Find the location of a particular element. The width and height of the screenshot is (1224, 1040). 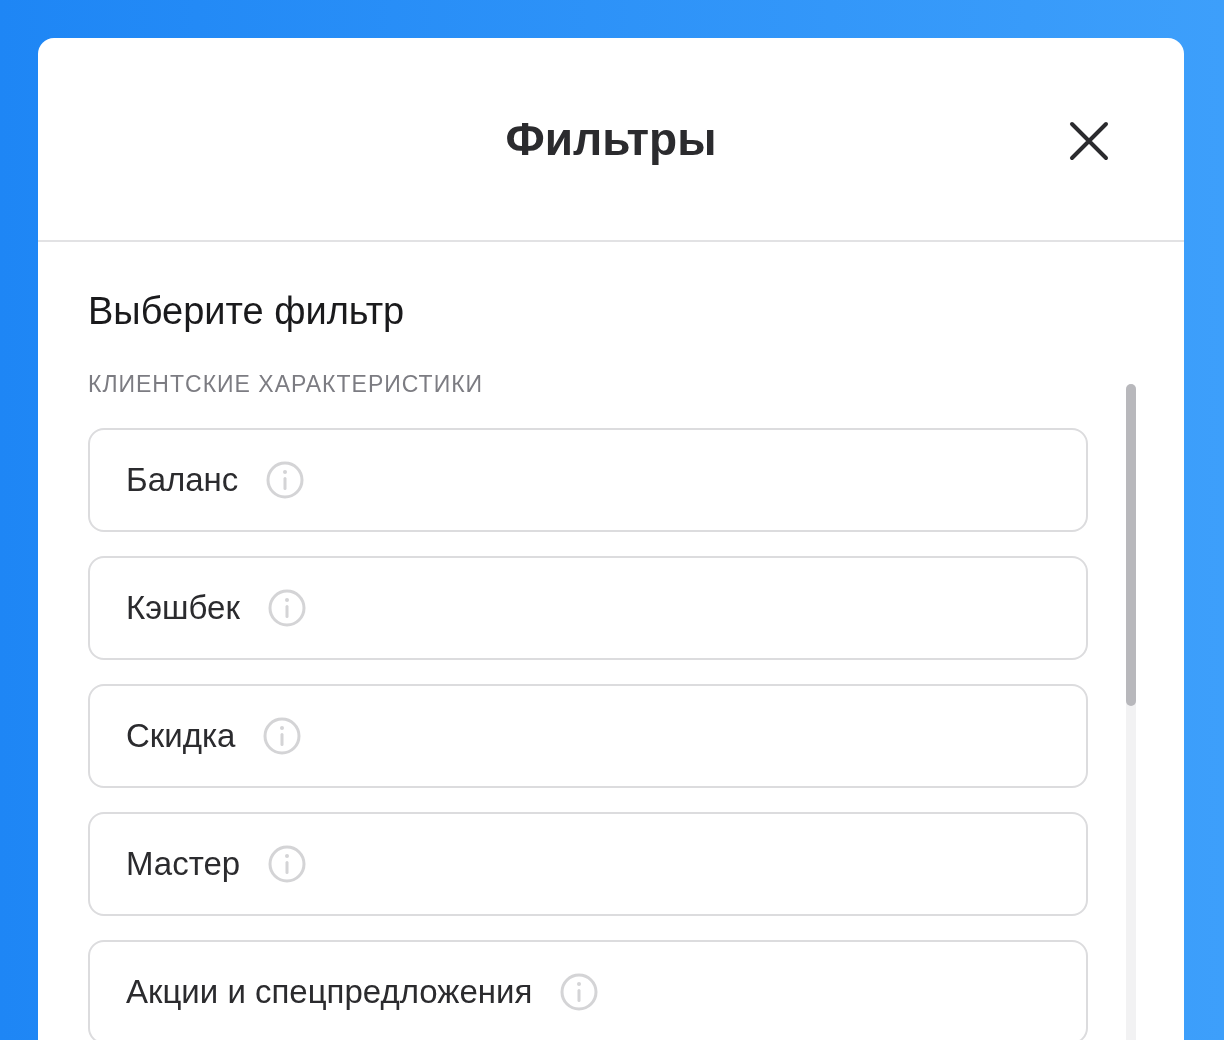

filter-option: Акции и спецпредложения is located at coordinates (588, 990).